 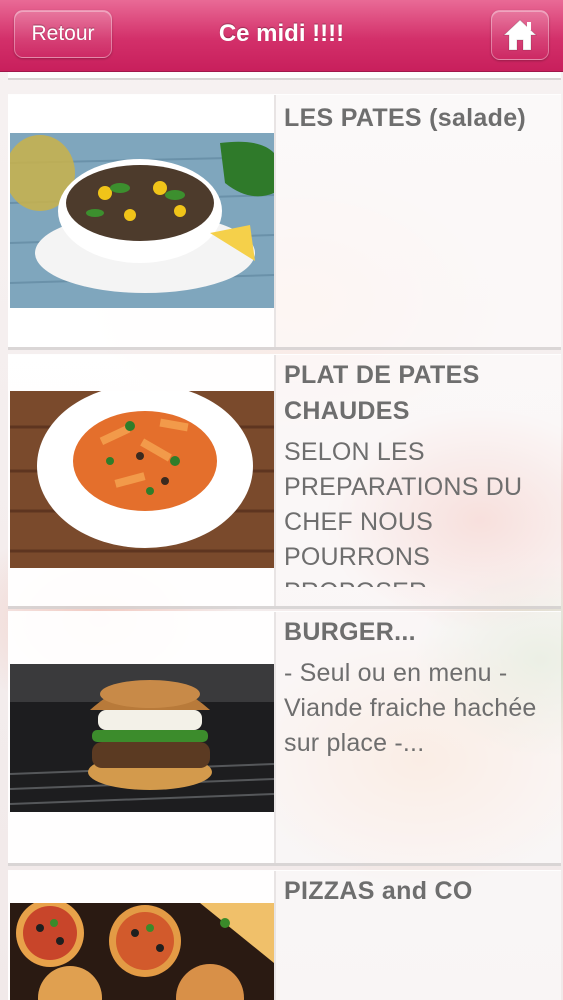 What do you see at coordinates (284, 76) in the screenshot?
I see `list-item-partial` at bounding box center [284, 76].